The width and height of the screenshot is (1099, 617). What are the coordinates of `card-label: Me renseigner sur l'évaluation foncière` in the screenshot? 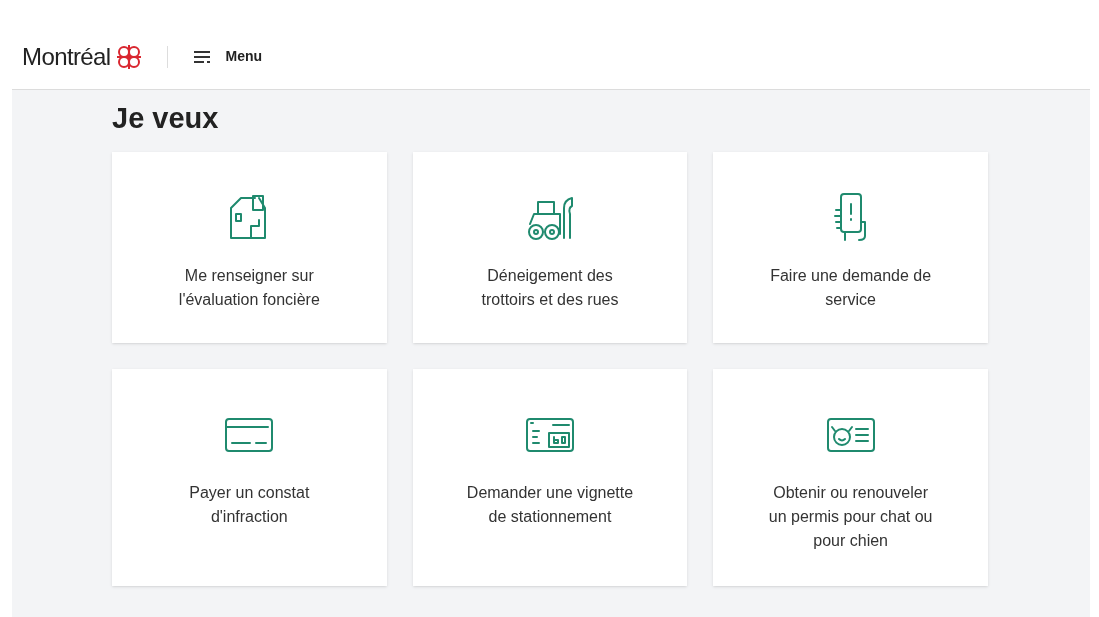 It's located at (249, 288).